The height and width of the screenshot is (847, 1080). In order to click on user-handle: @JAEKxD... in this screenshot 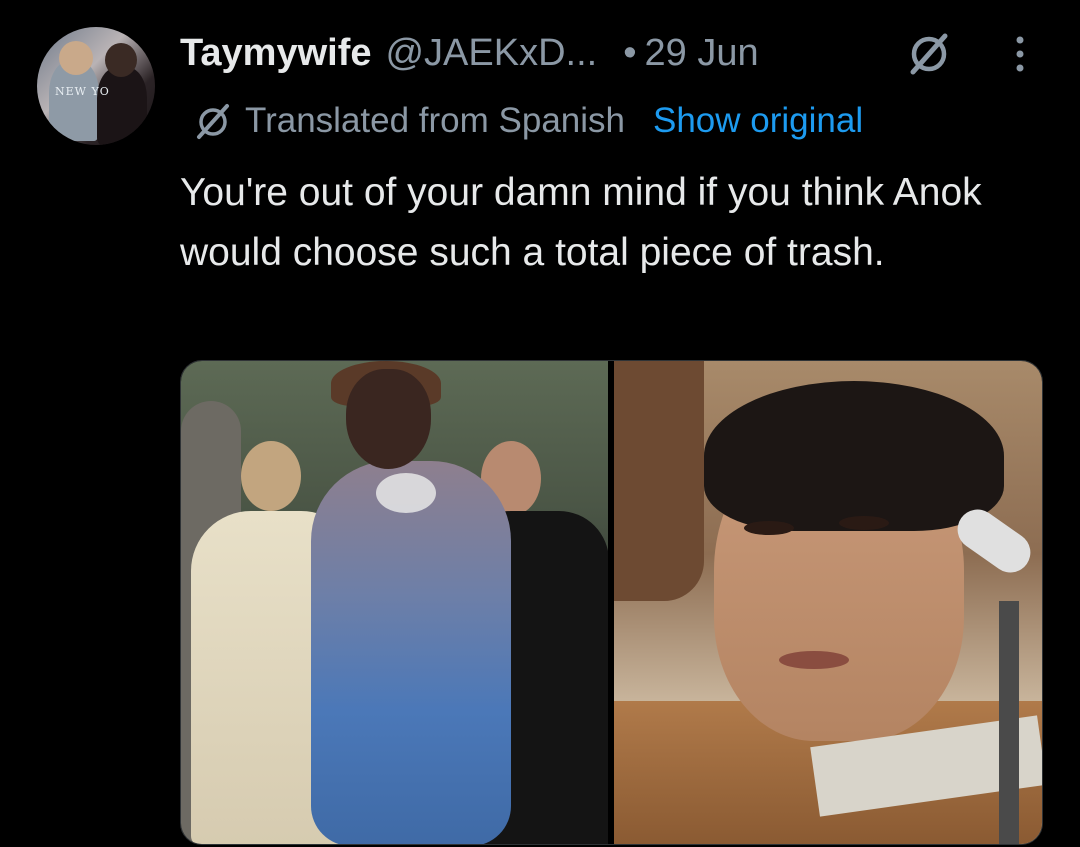, I will do `click(491, 53)`.